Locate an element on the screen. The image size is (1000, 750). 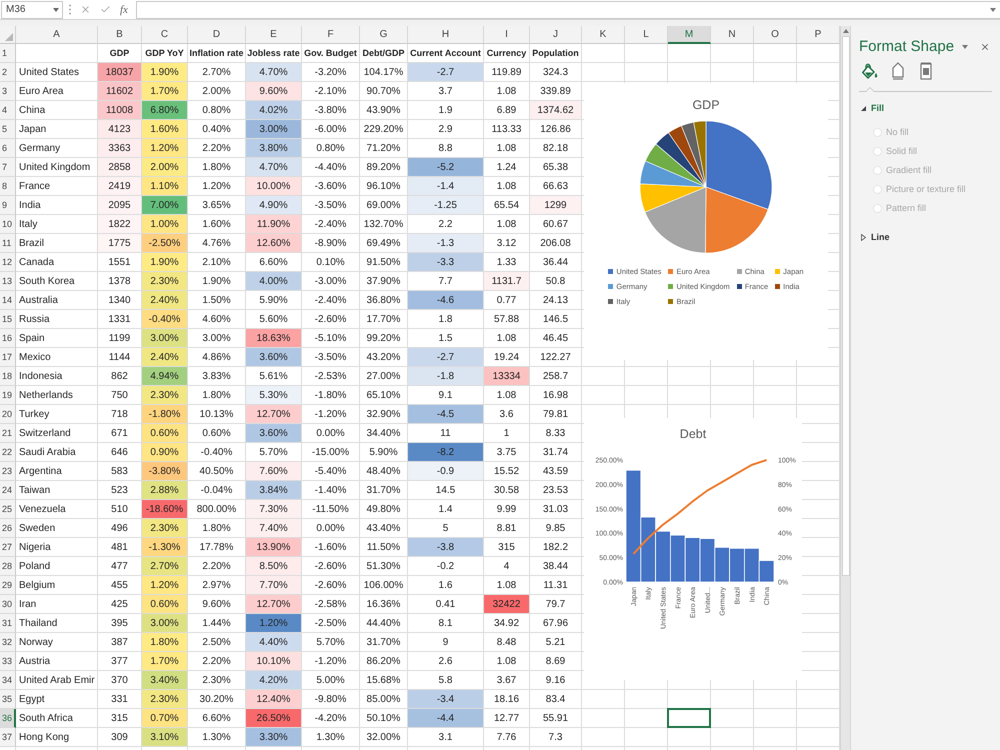
column-header: P is located at coordinates (818, 35).